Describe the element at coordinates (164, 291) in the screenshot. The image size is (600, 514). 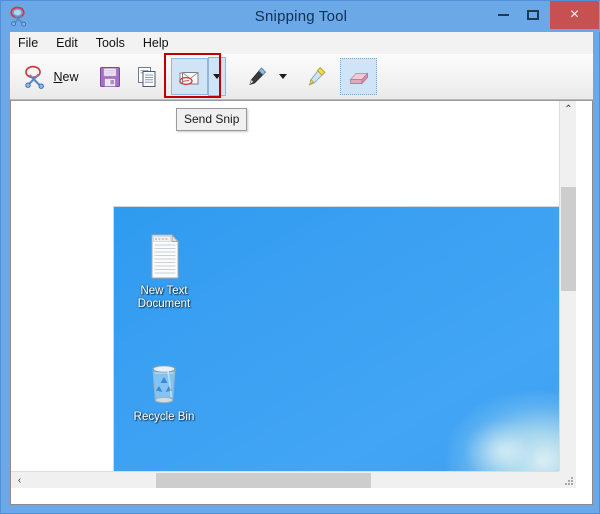
I see `desktop-icon-label-line-1: New Text` at that location.